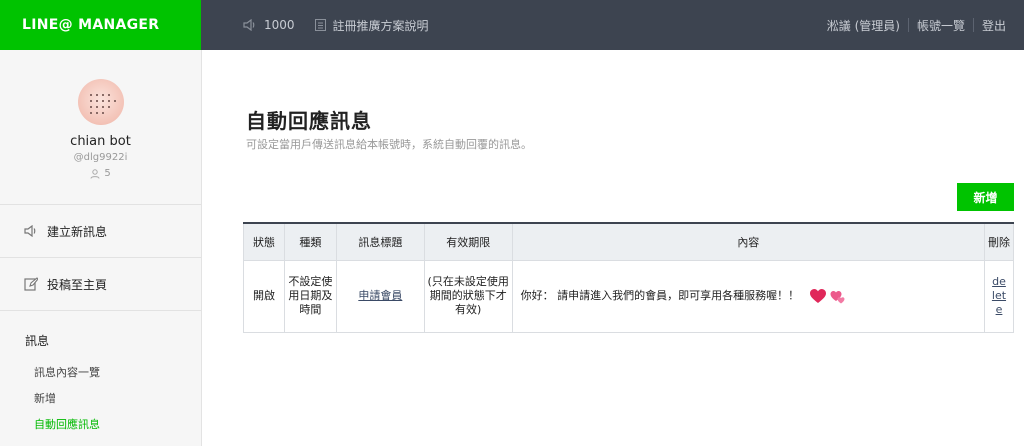 This screenshot has height=446, width=1024. Describe the element at coordinates (77, 231) in the screenshot. I see `sidebar-item-label: 建立新訊息` at that location.